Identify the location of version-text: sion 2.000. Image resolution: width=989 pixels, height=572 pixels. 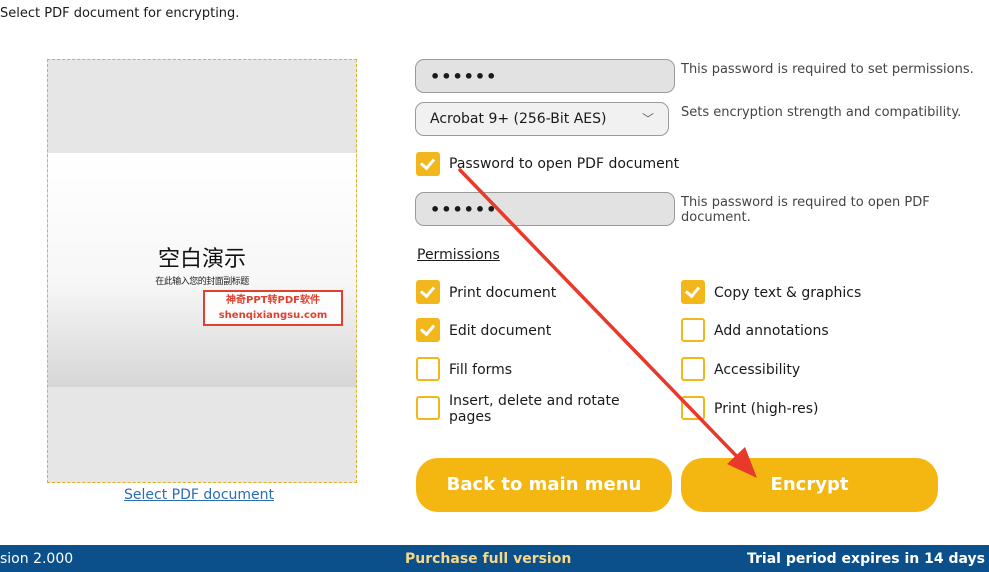
(37, 559).